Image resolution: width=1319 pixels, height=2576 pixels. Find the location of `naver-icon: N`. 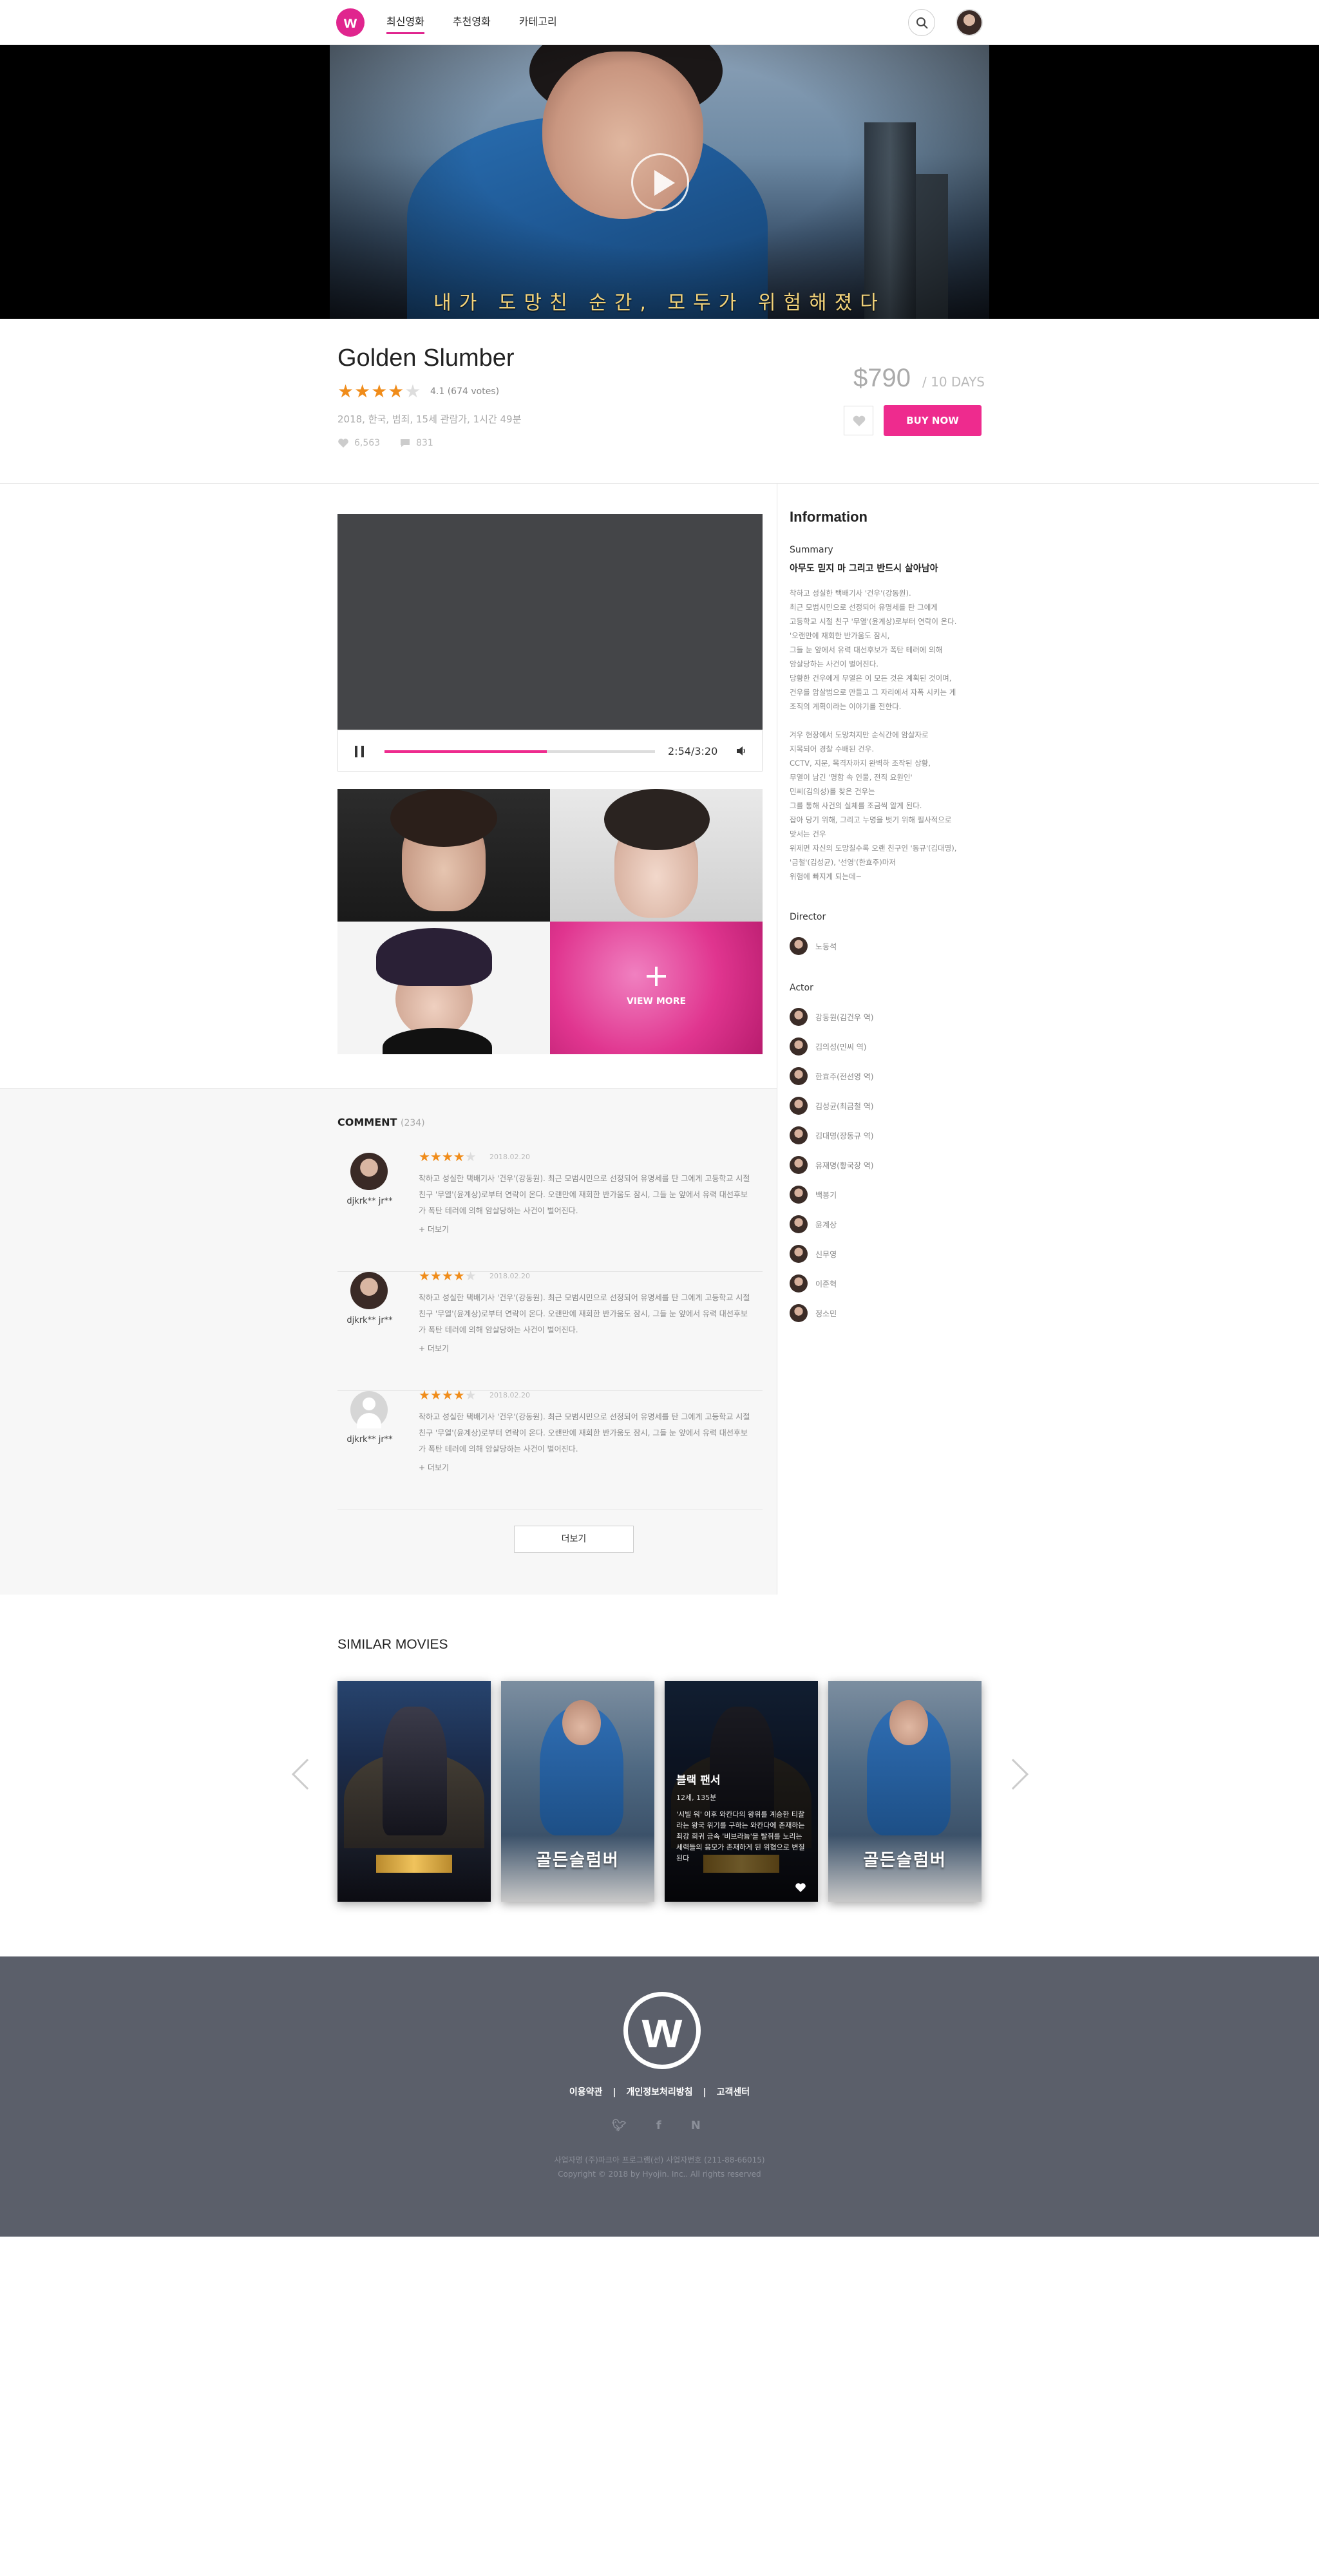

naver-icon: N is located at coordinates (696, 2125).